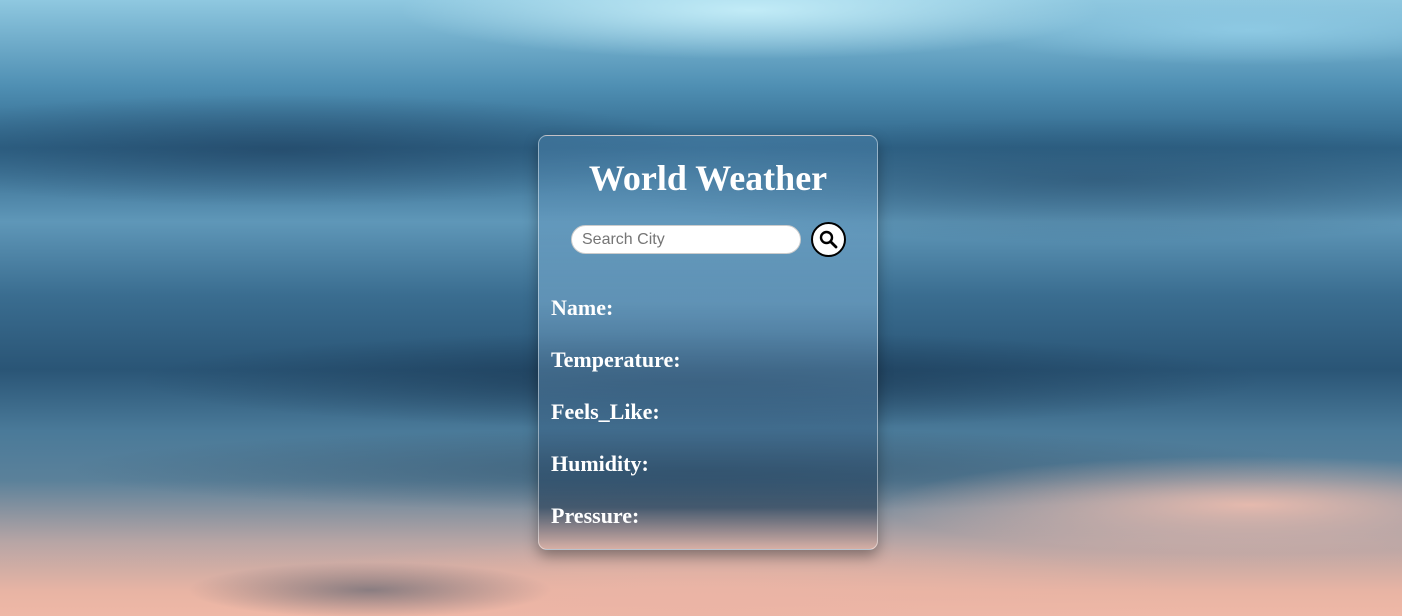  I want to click on search-icon, so click(828, 239).